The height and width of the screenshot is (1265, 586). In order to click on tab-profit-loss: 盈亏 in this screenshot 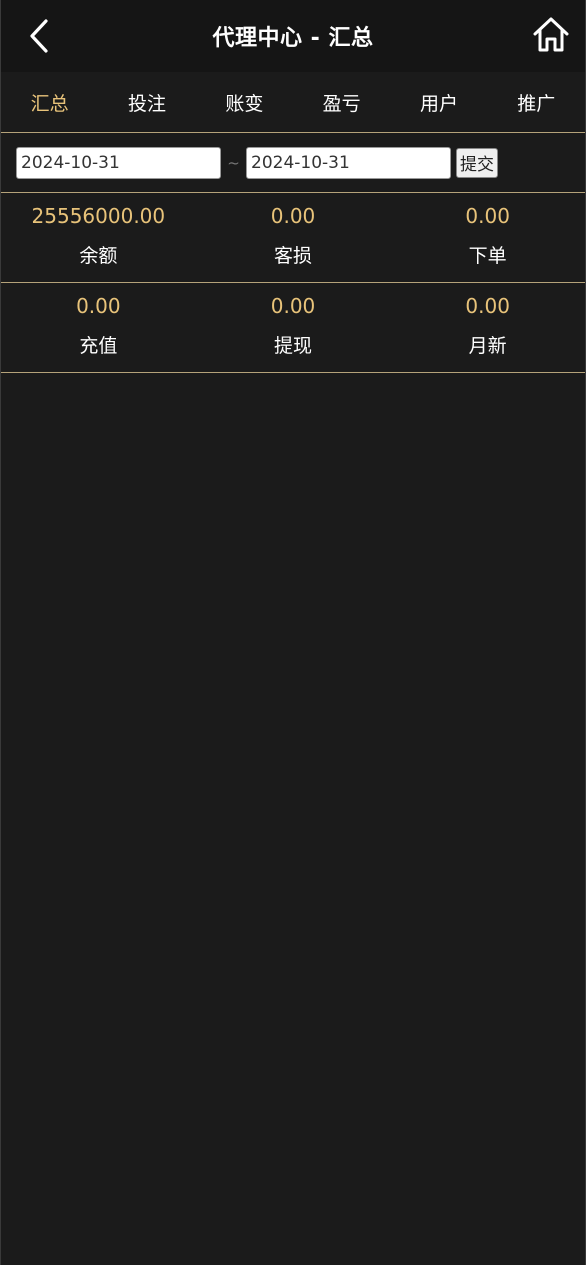, I will do `click(341, 102)`.